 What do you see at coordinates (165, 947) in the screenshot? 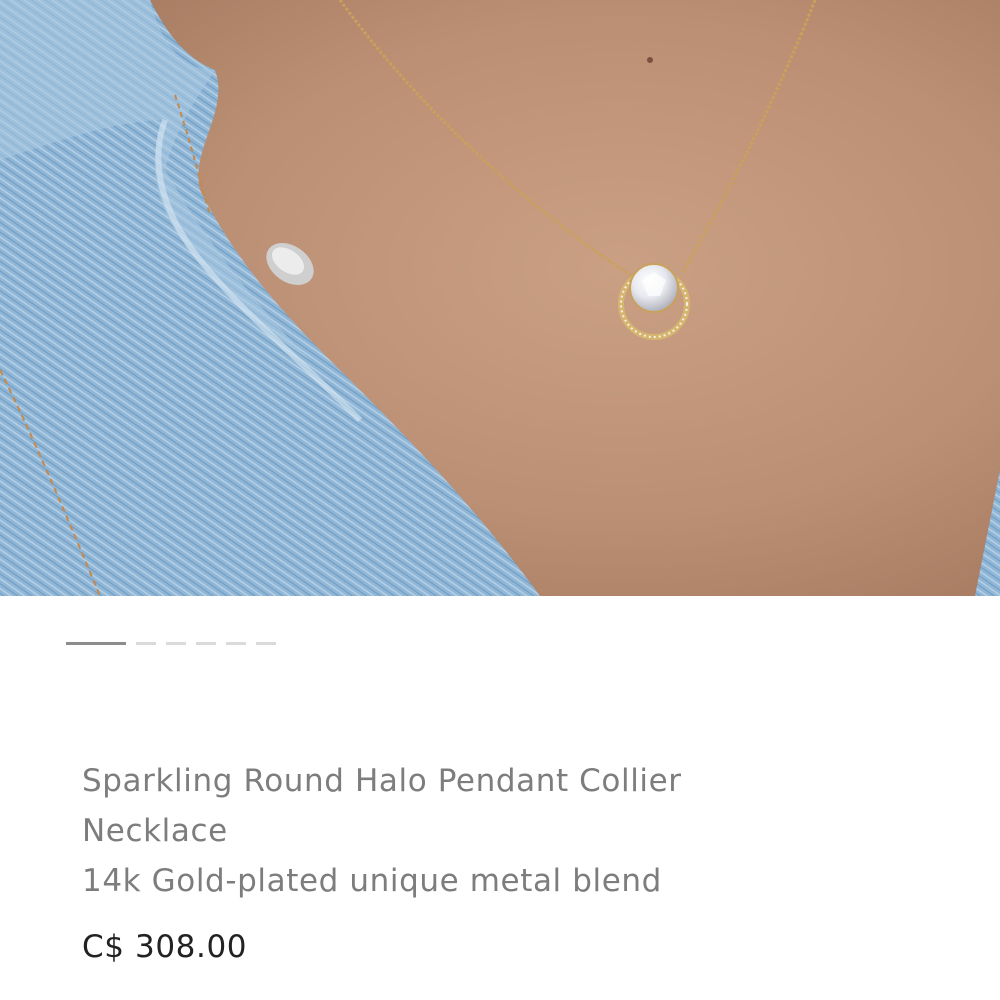
I see `product-price: C$ 308.00` at bounding box center [165, 947].